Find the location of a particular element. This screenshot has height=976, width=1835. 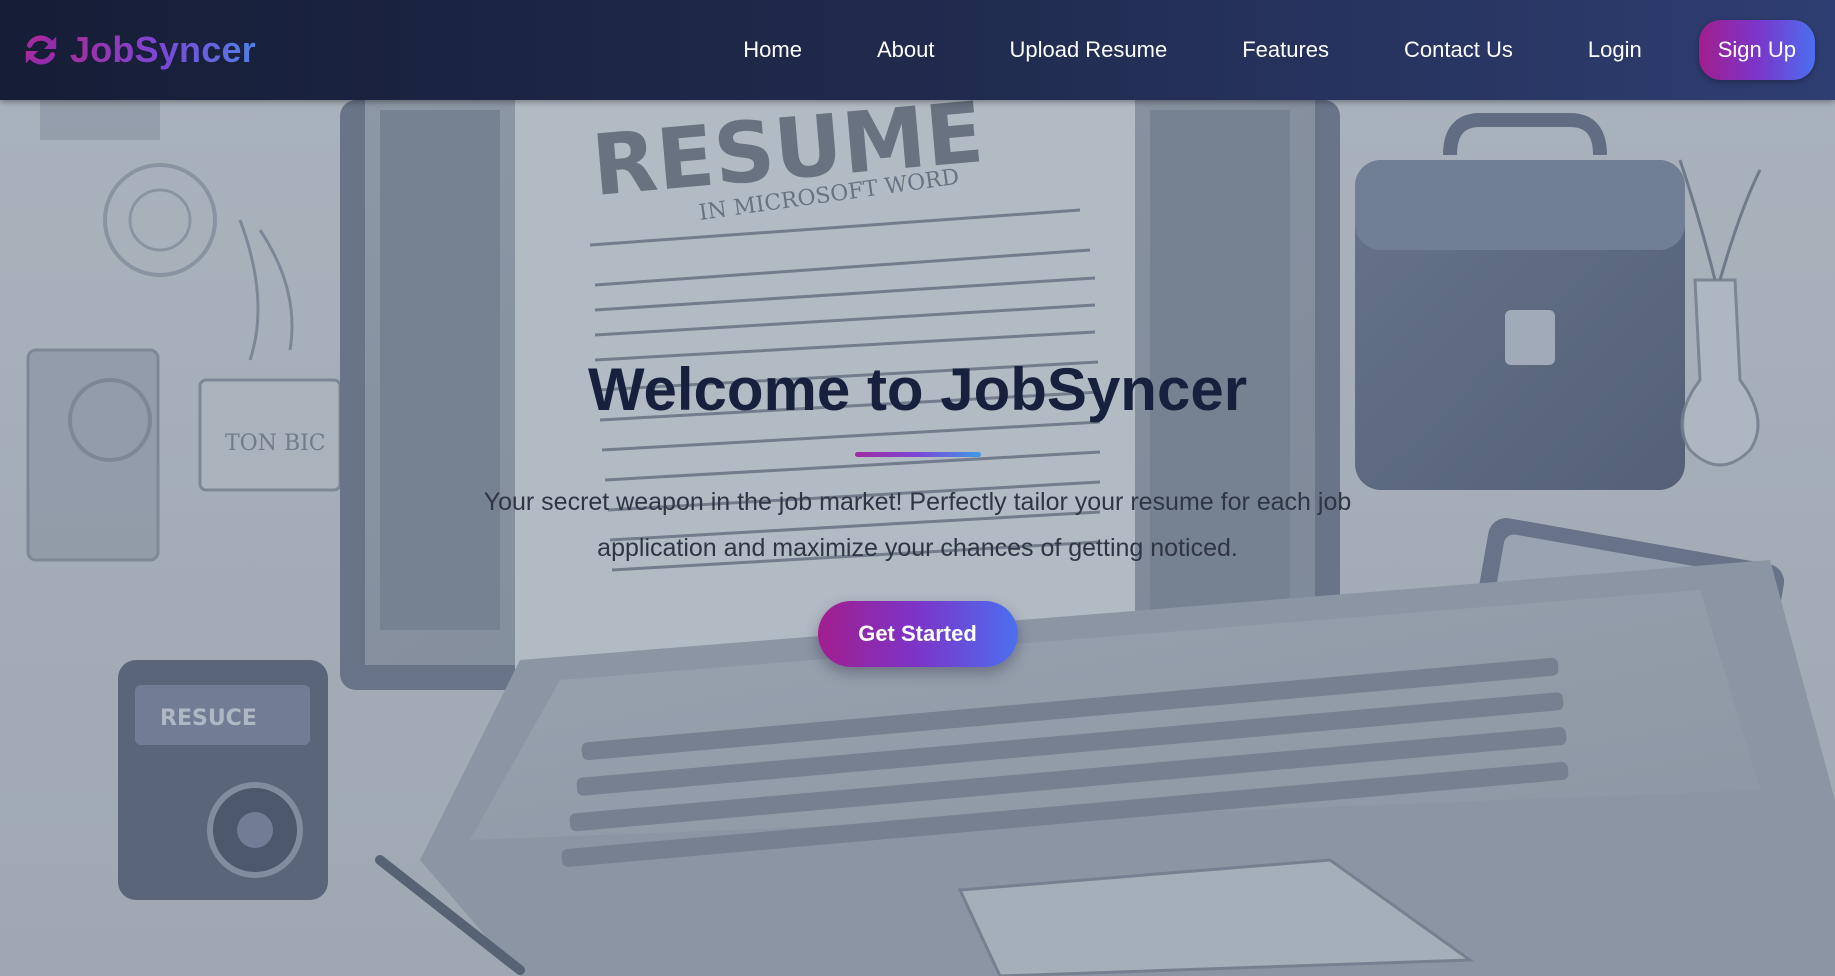

hero-title: Welcome to JobSyncer is located at coordinates (917, 389).